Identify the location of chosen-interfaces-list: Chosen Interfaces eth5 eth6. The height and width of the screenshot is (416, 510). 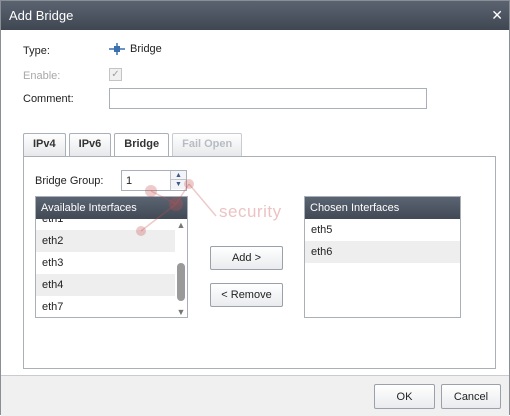
(382, 257).